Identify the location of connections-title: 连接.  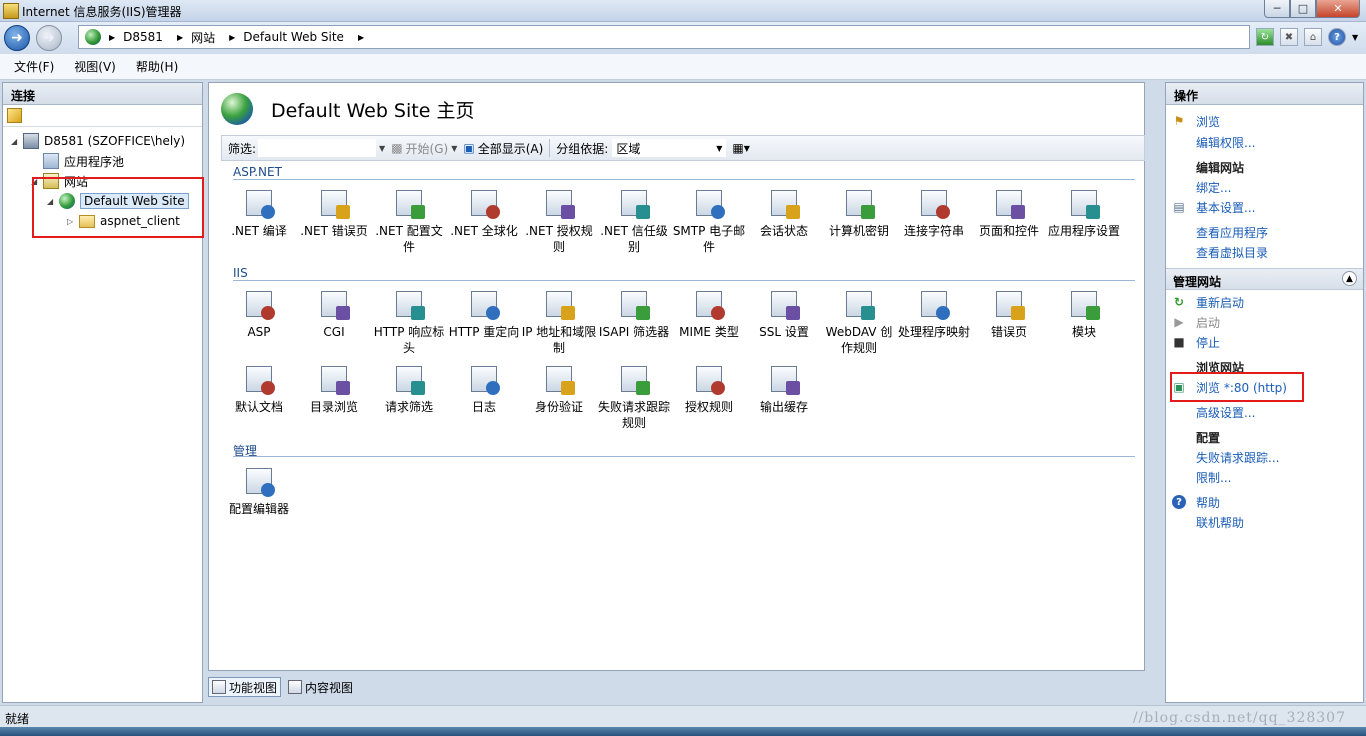
(102, 94).